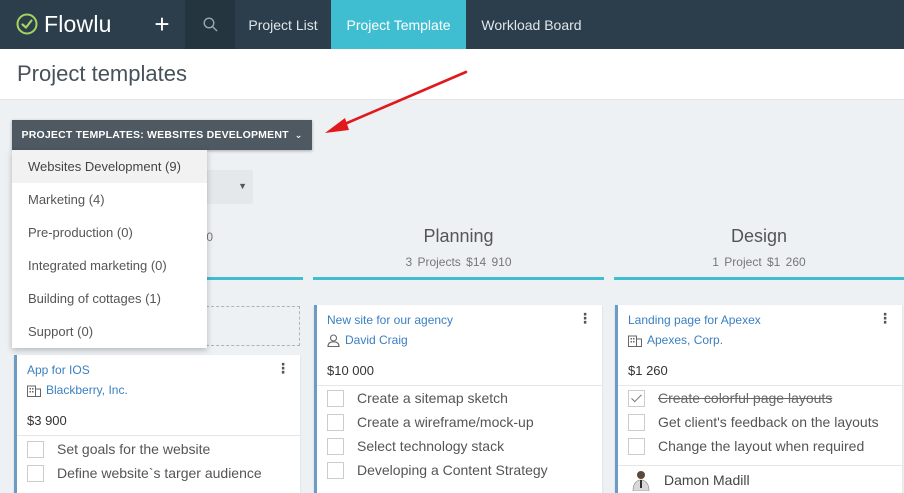  What do you see at coordinates (390, 320) in the screenshot?
I see `card-title: New site for our agency` at bounding box center [390, 320].